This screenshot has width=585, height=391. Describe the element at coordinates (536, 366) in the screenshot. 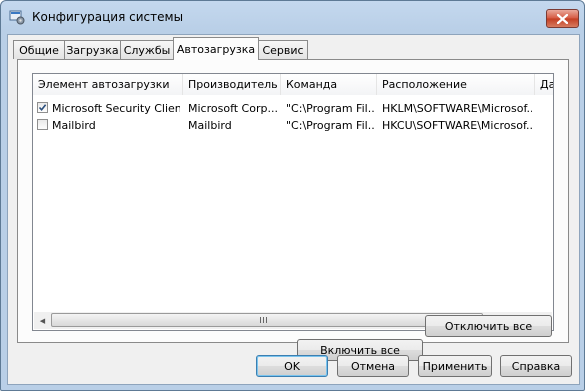

I see `help-button: Справка` at that location.